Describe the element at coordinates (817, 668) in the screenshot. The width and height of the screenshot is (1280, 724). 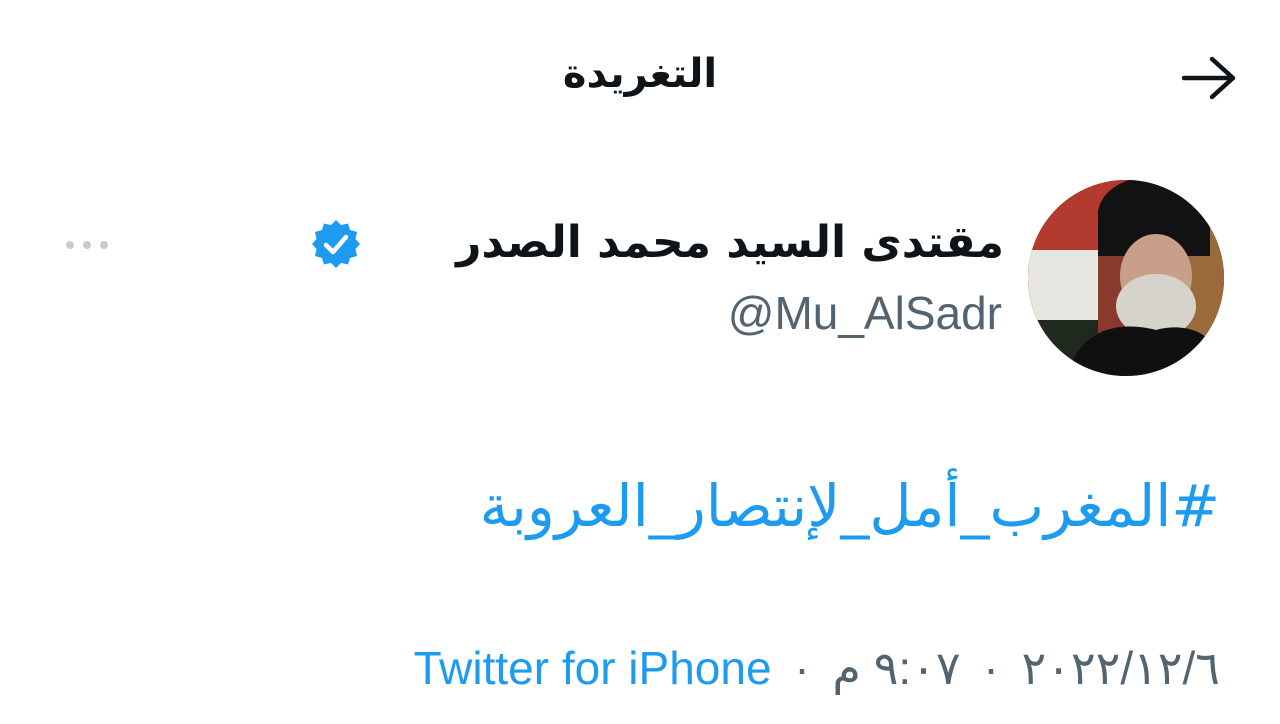
I see `tweet-meta: ٢٠٢٢/١٢/٦ · ٩:٠٧ م · Twitter for iPhone` at that location.